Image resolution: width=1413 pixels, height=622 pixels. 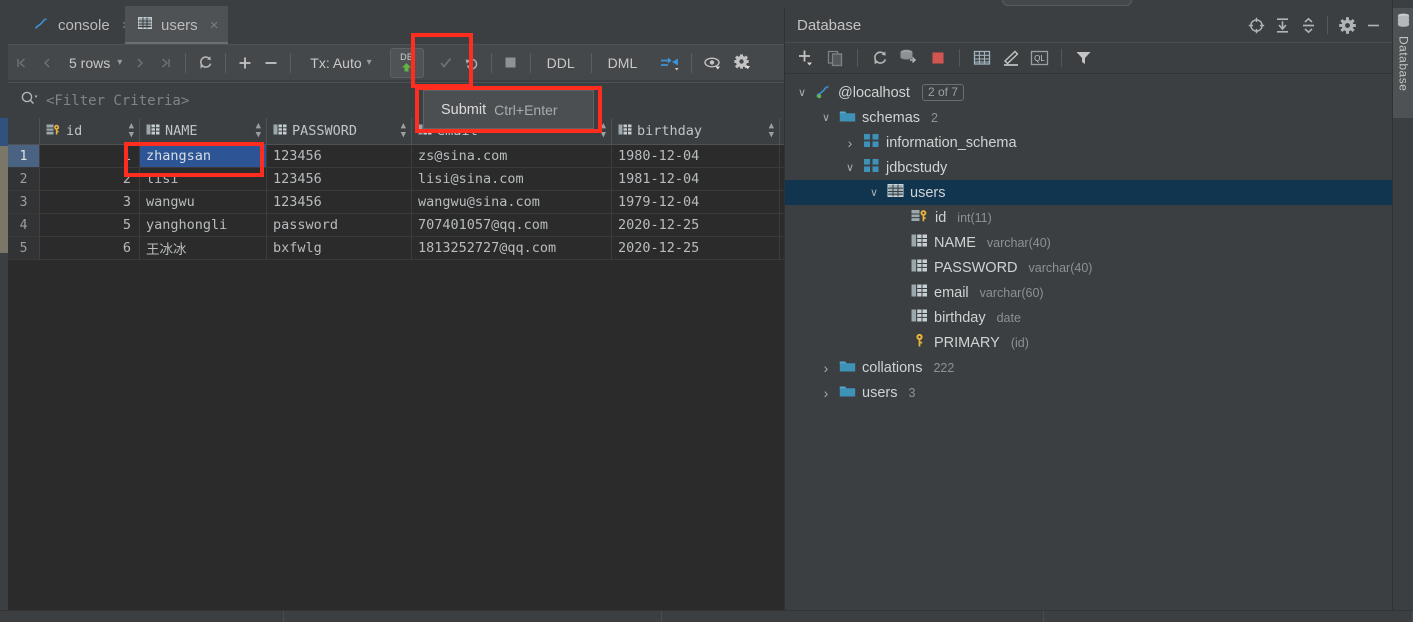 What do you see at coordinates (339, 248) in the screenshot?
I see `cell-password: bxfwlg` at bounding box center [339, 248].